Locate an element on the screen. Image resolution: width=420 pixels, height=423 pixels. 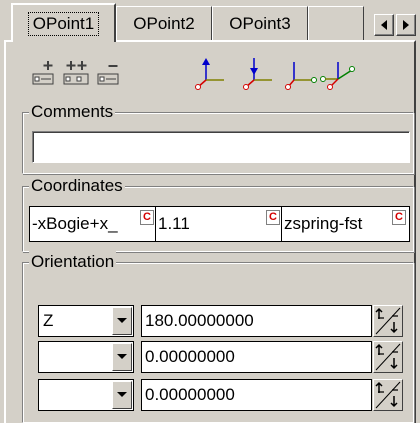
coordinate-x-field: -xBogie+x_ C is located at coordinates (92, 224).